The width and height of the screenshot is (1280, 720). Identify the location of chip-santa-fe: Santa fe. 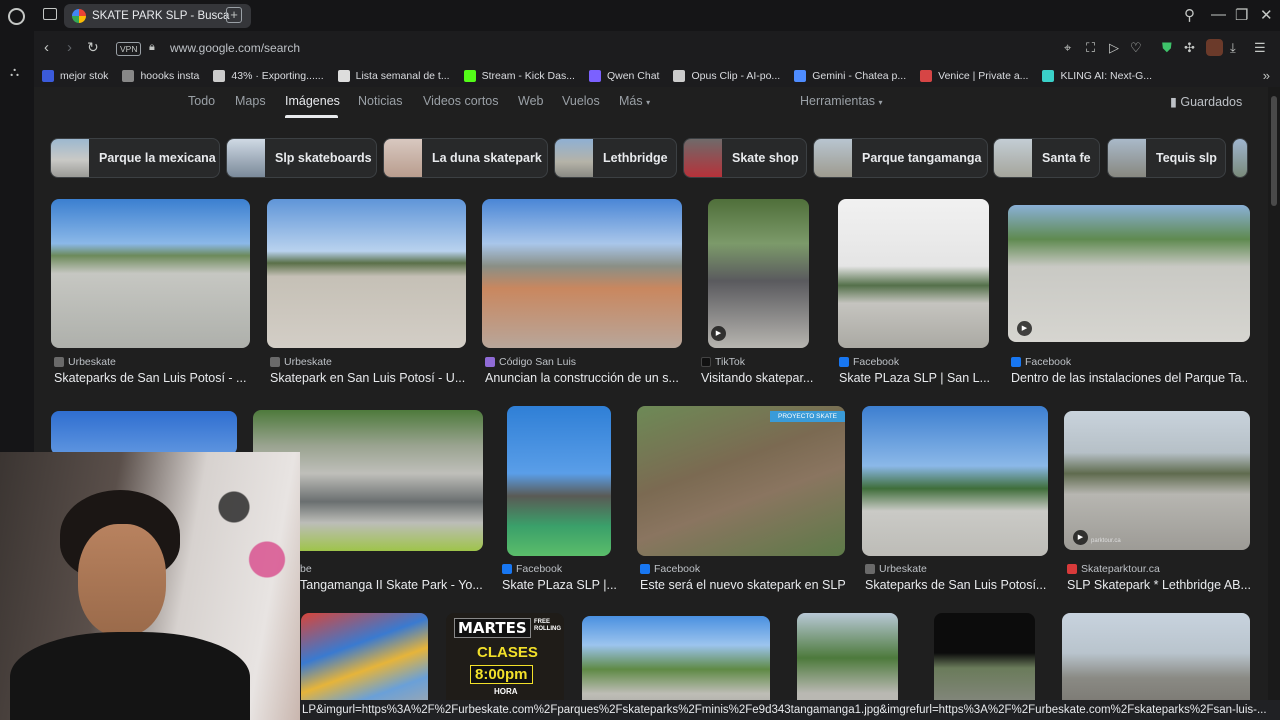
(1046, 158).